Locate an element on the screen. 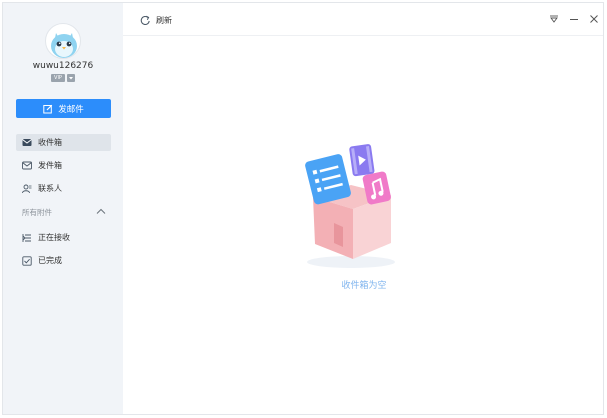  attachments-section-label: 所有附件 is located at coordinates (37, 212).